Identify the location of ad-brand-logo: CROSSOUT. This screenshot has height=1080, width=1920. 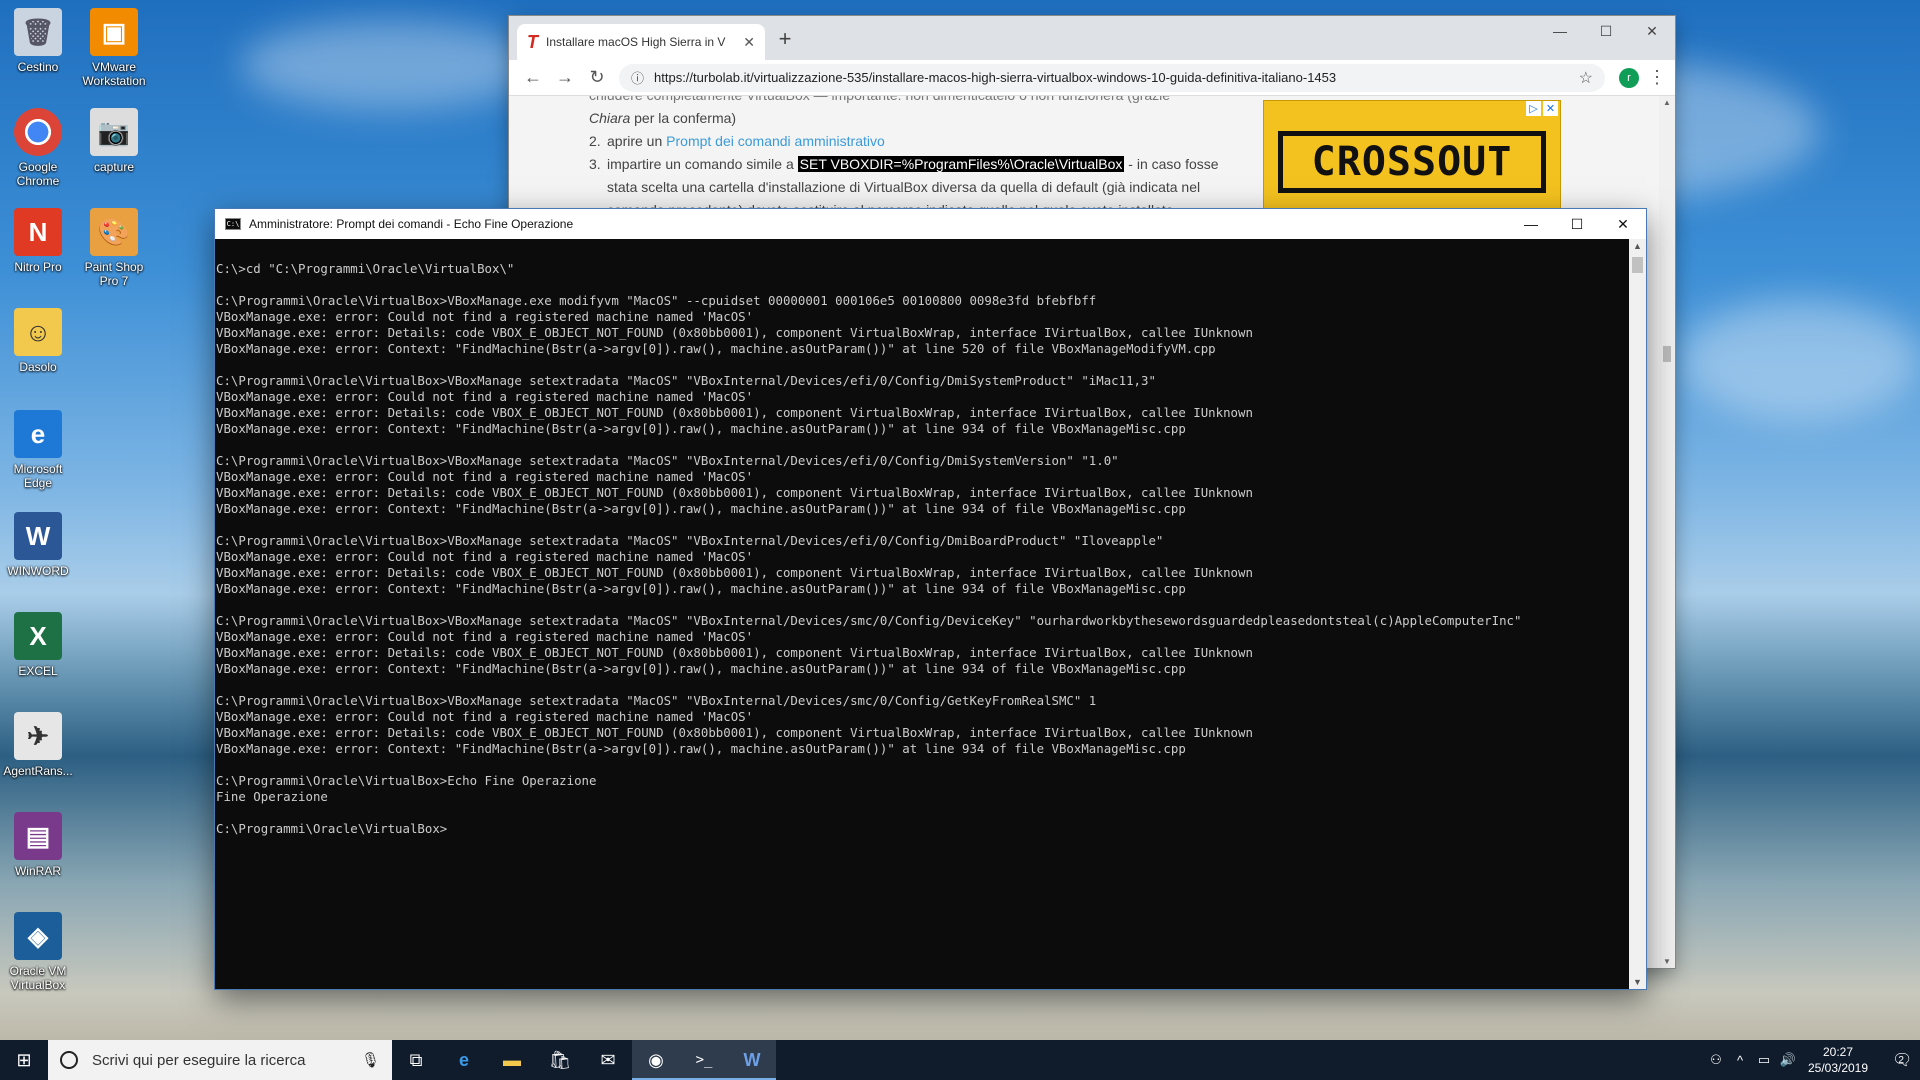
(1412, 162).